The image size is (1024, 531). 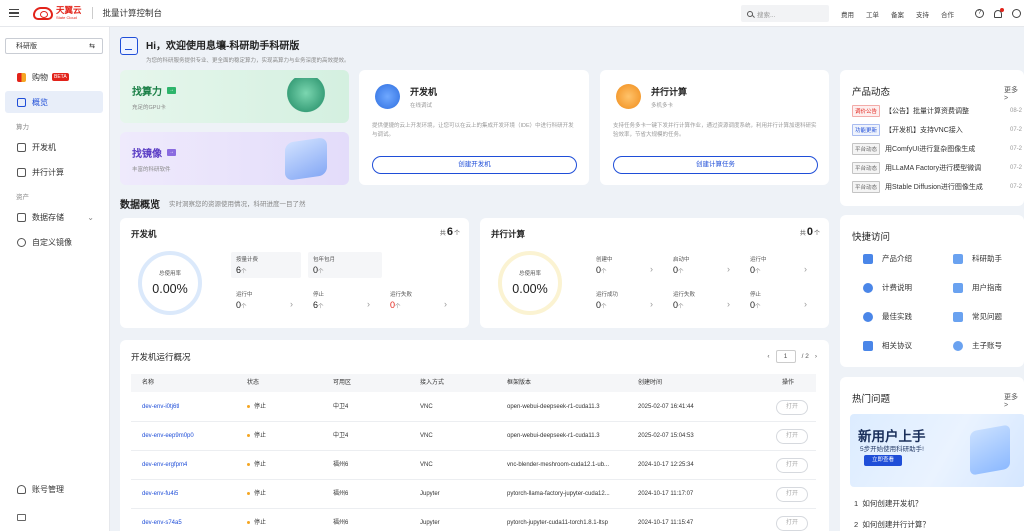 I want to click on bell-icon, so click(x=999, y=12).